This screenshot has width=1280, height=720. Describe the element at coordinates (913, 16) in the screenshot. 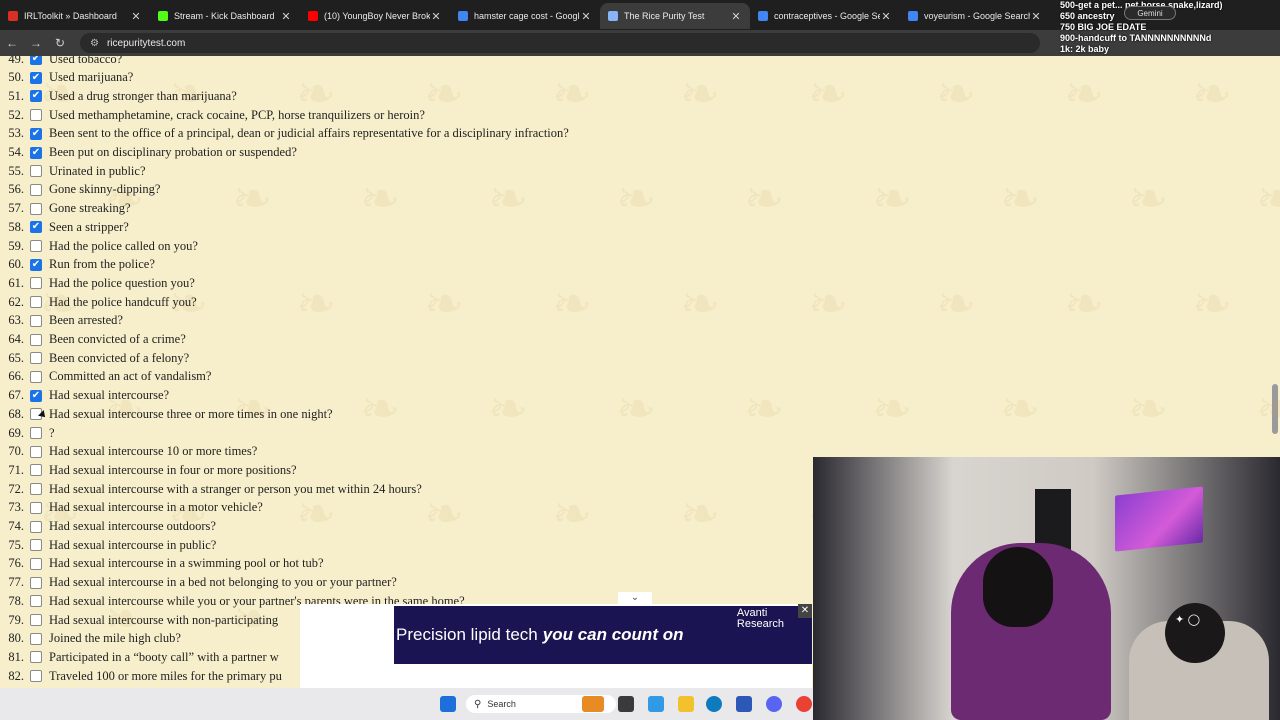

I see `tab-favicon-icon` at that location.